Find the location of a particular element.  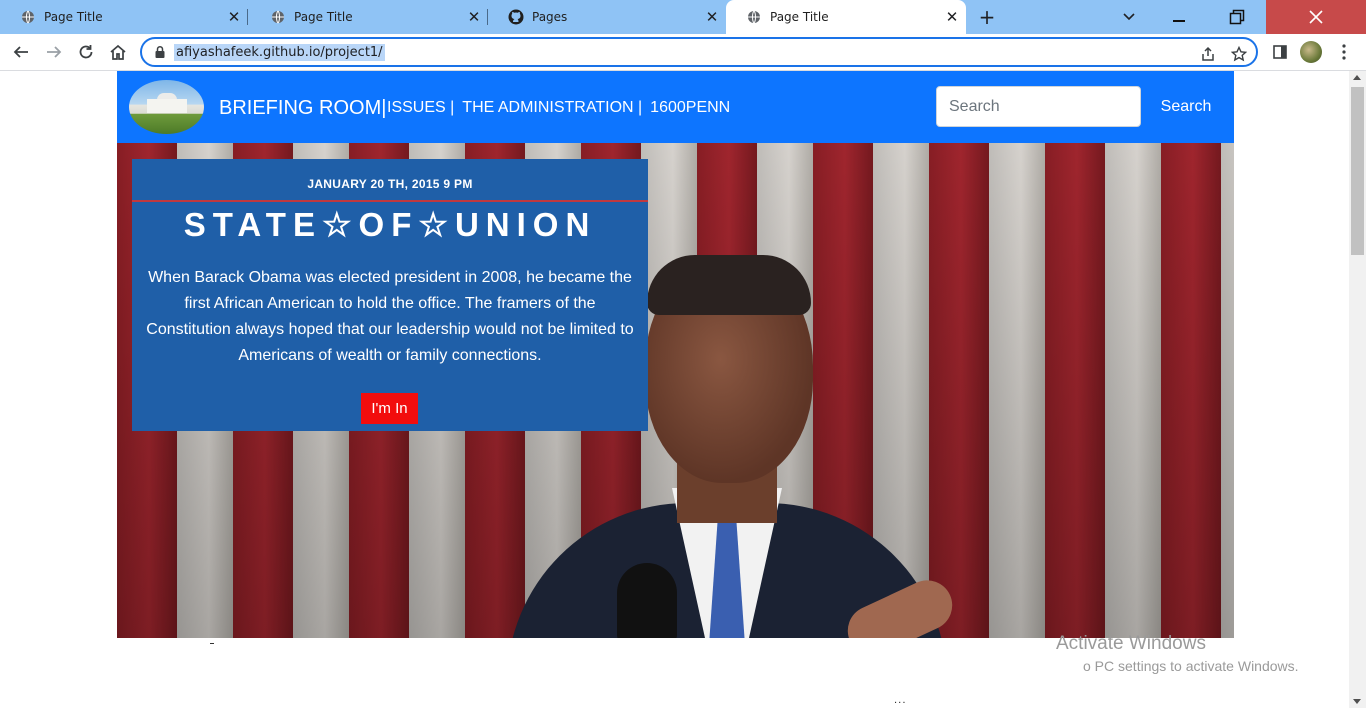

tab-separator is located at coordinates (247, 17).